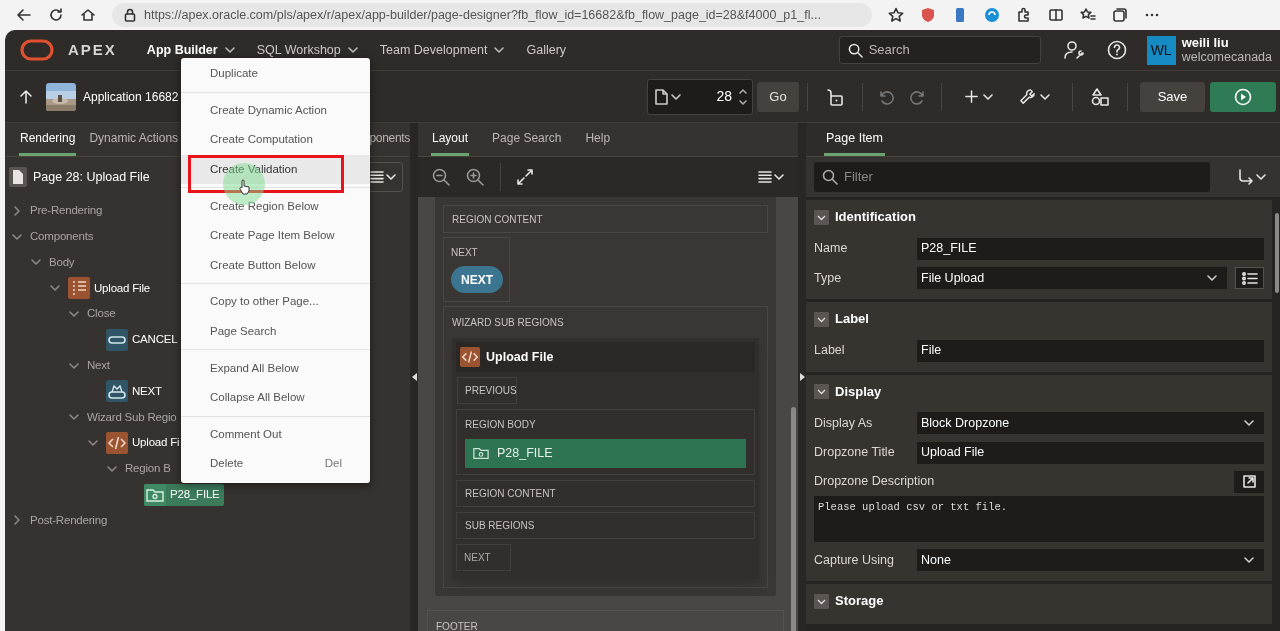  I want to click on page-selector: 28, so click(700, 96).